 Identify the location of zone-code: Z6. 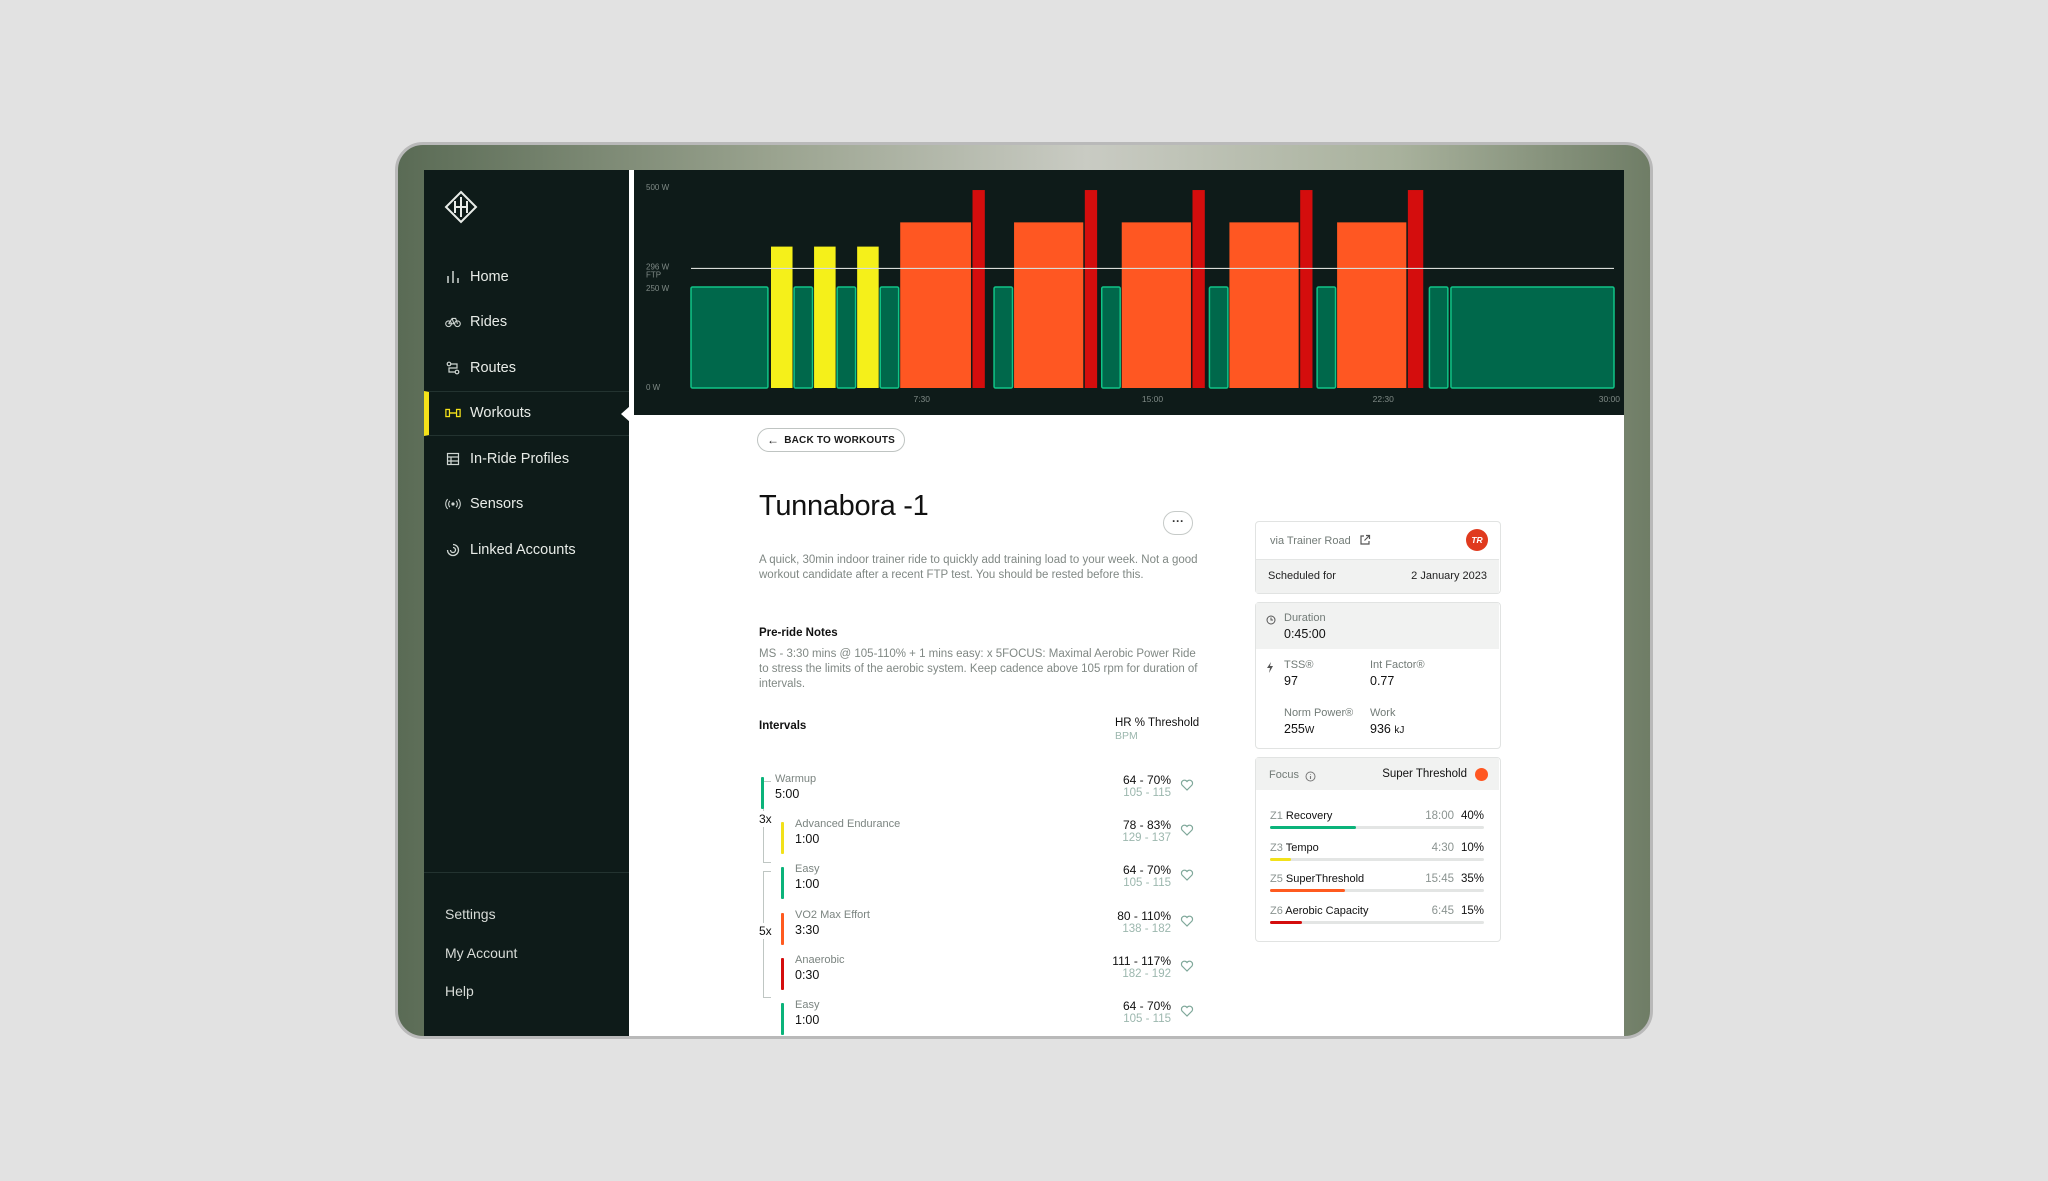
(1276, 910).